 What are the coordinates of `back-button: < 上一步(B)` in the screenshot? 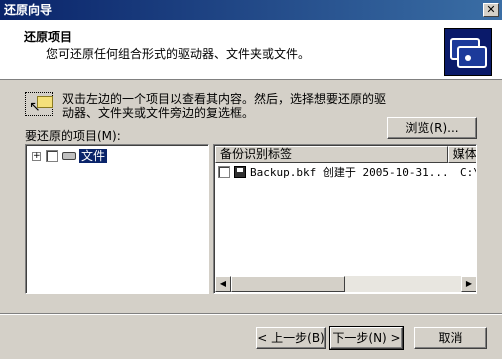 It's located at (291, 338).